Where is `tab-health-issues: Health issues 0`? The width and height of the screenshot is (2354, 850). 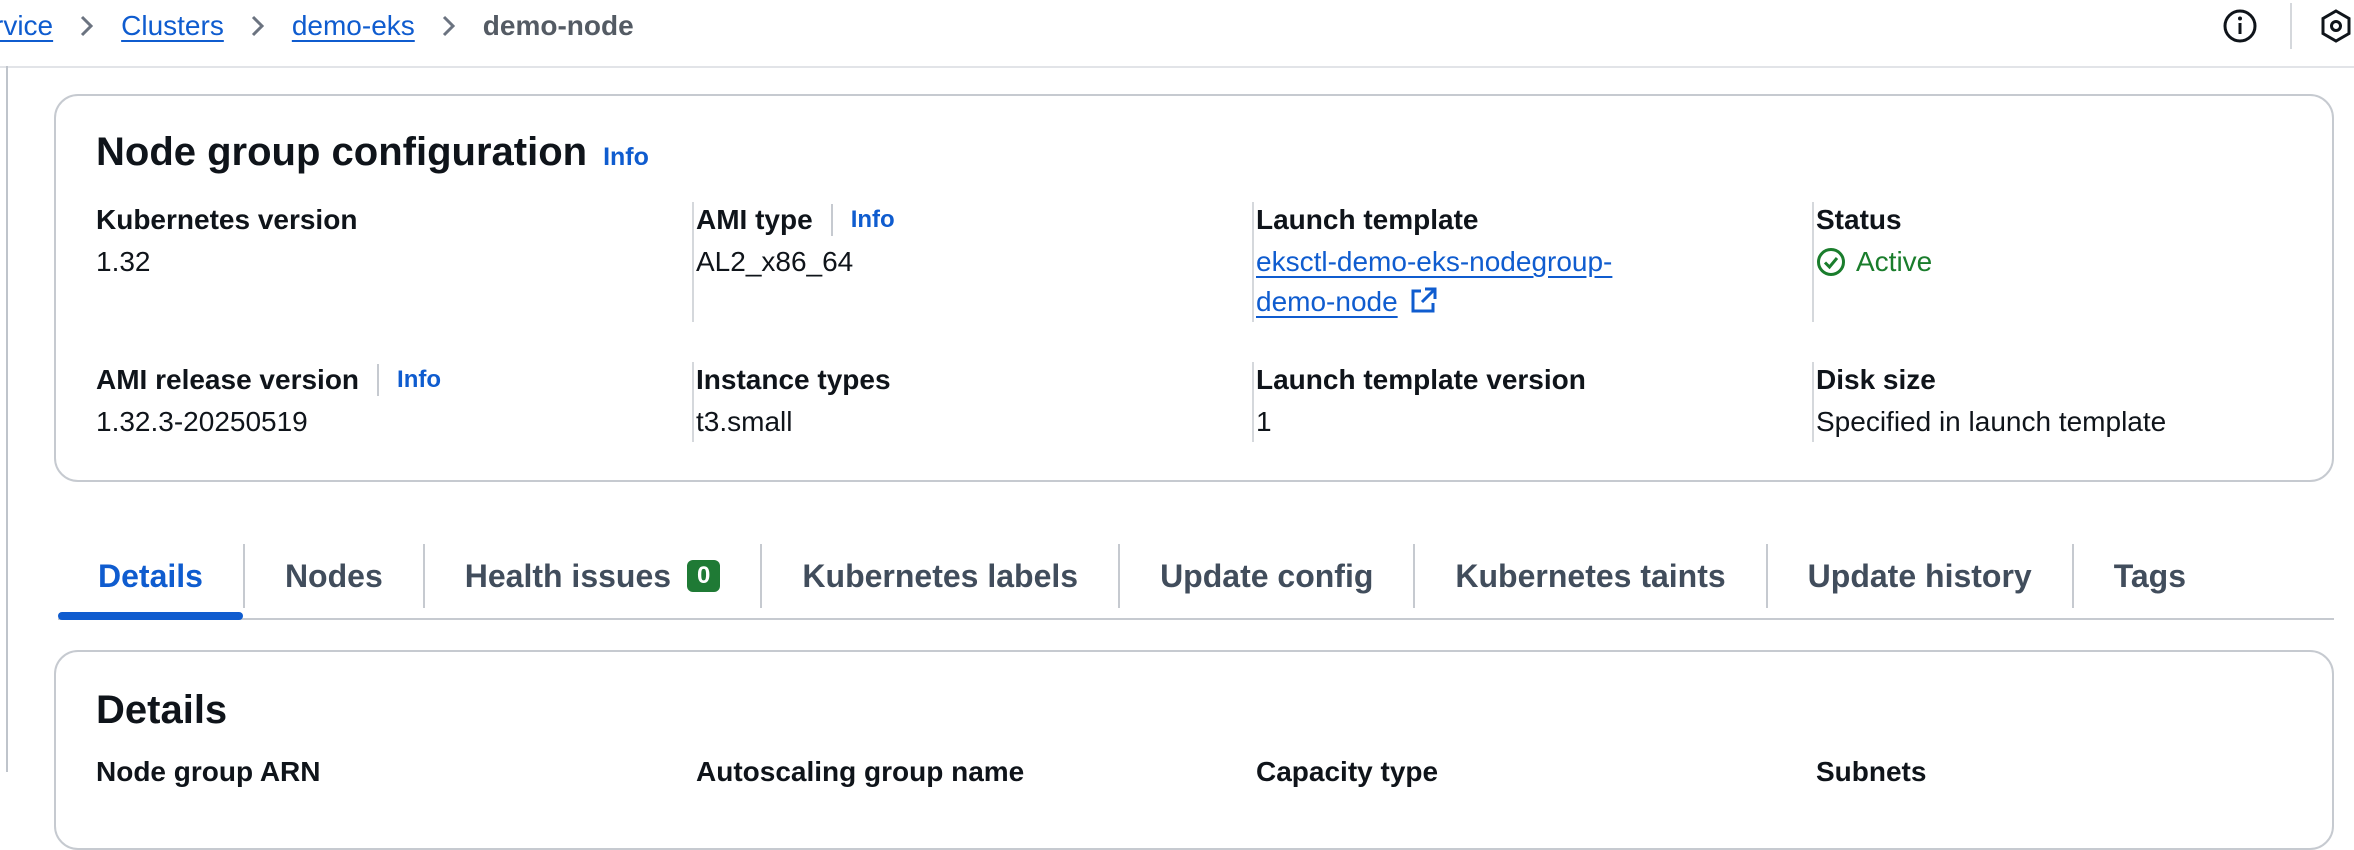 tab-health-issues: Health issues 0 is located at coordinates (593, 576).